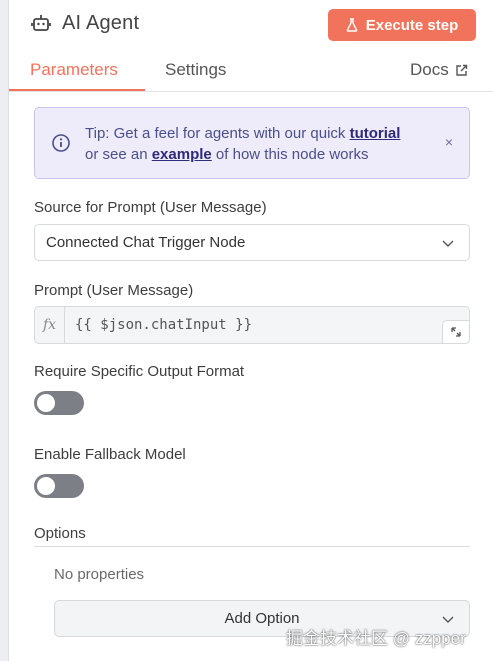 The height and width of the screenshot is (661, 493). I want to click on prompt-expression-value: {{ $json.chatInput }}, so click(164, 325).